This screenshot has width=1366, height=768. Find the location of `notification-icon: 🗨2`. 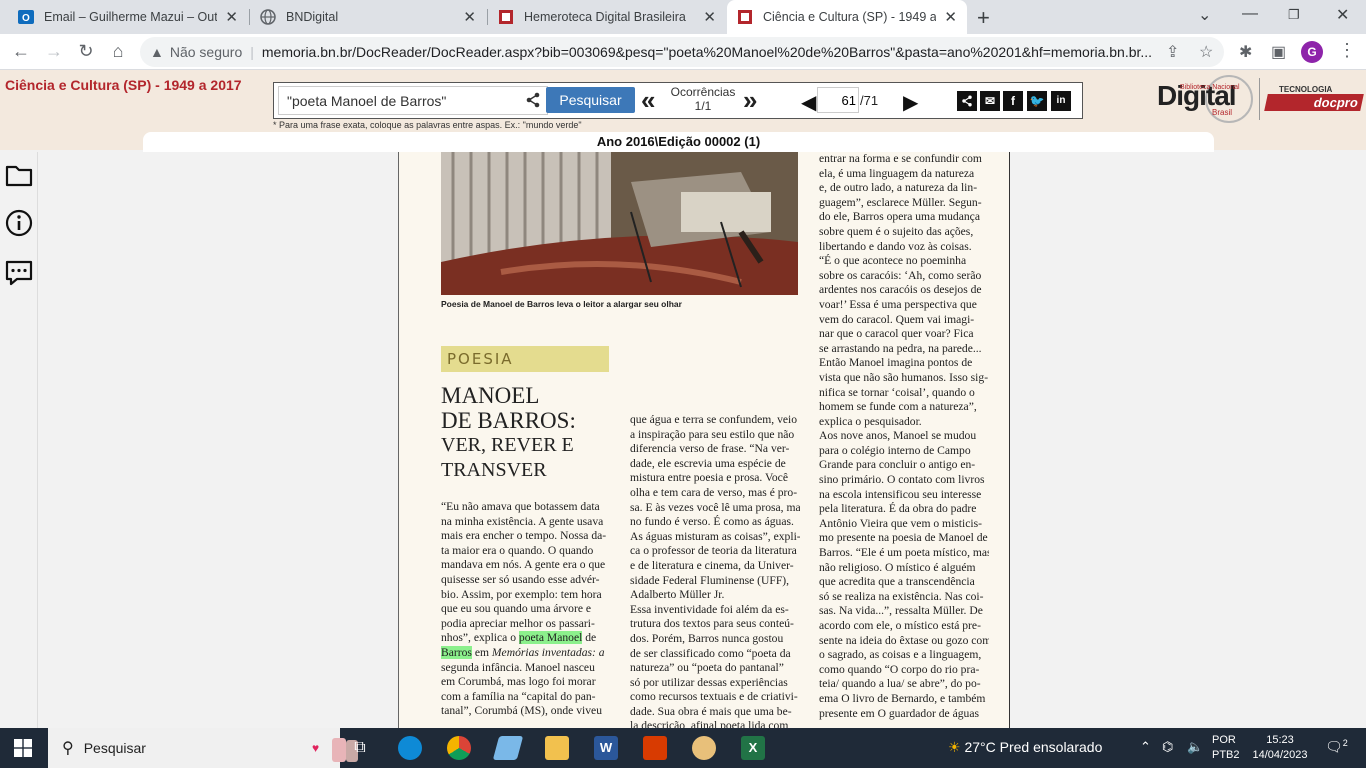

notification-icon: 🗨2 is located at coordinates (1336, 747).